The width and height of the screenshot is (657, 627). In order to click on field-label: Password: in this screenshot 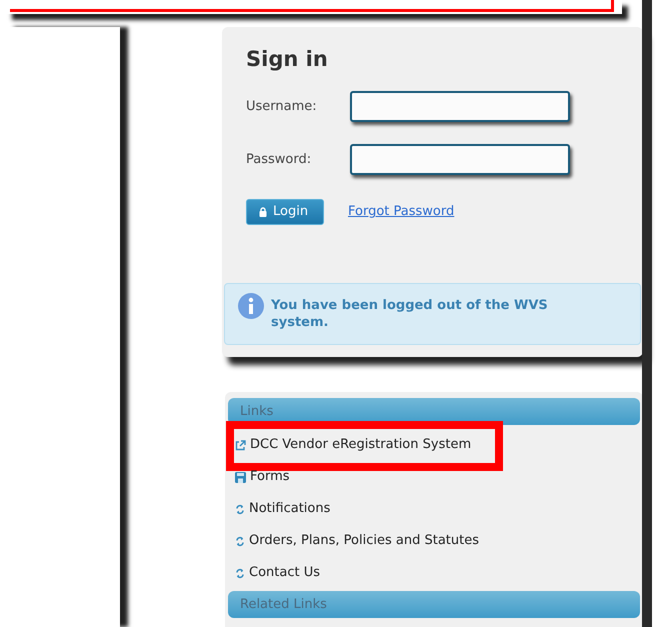, I will do `click(279, 159)`.